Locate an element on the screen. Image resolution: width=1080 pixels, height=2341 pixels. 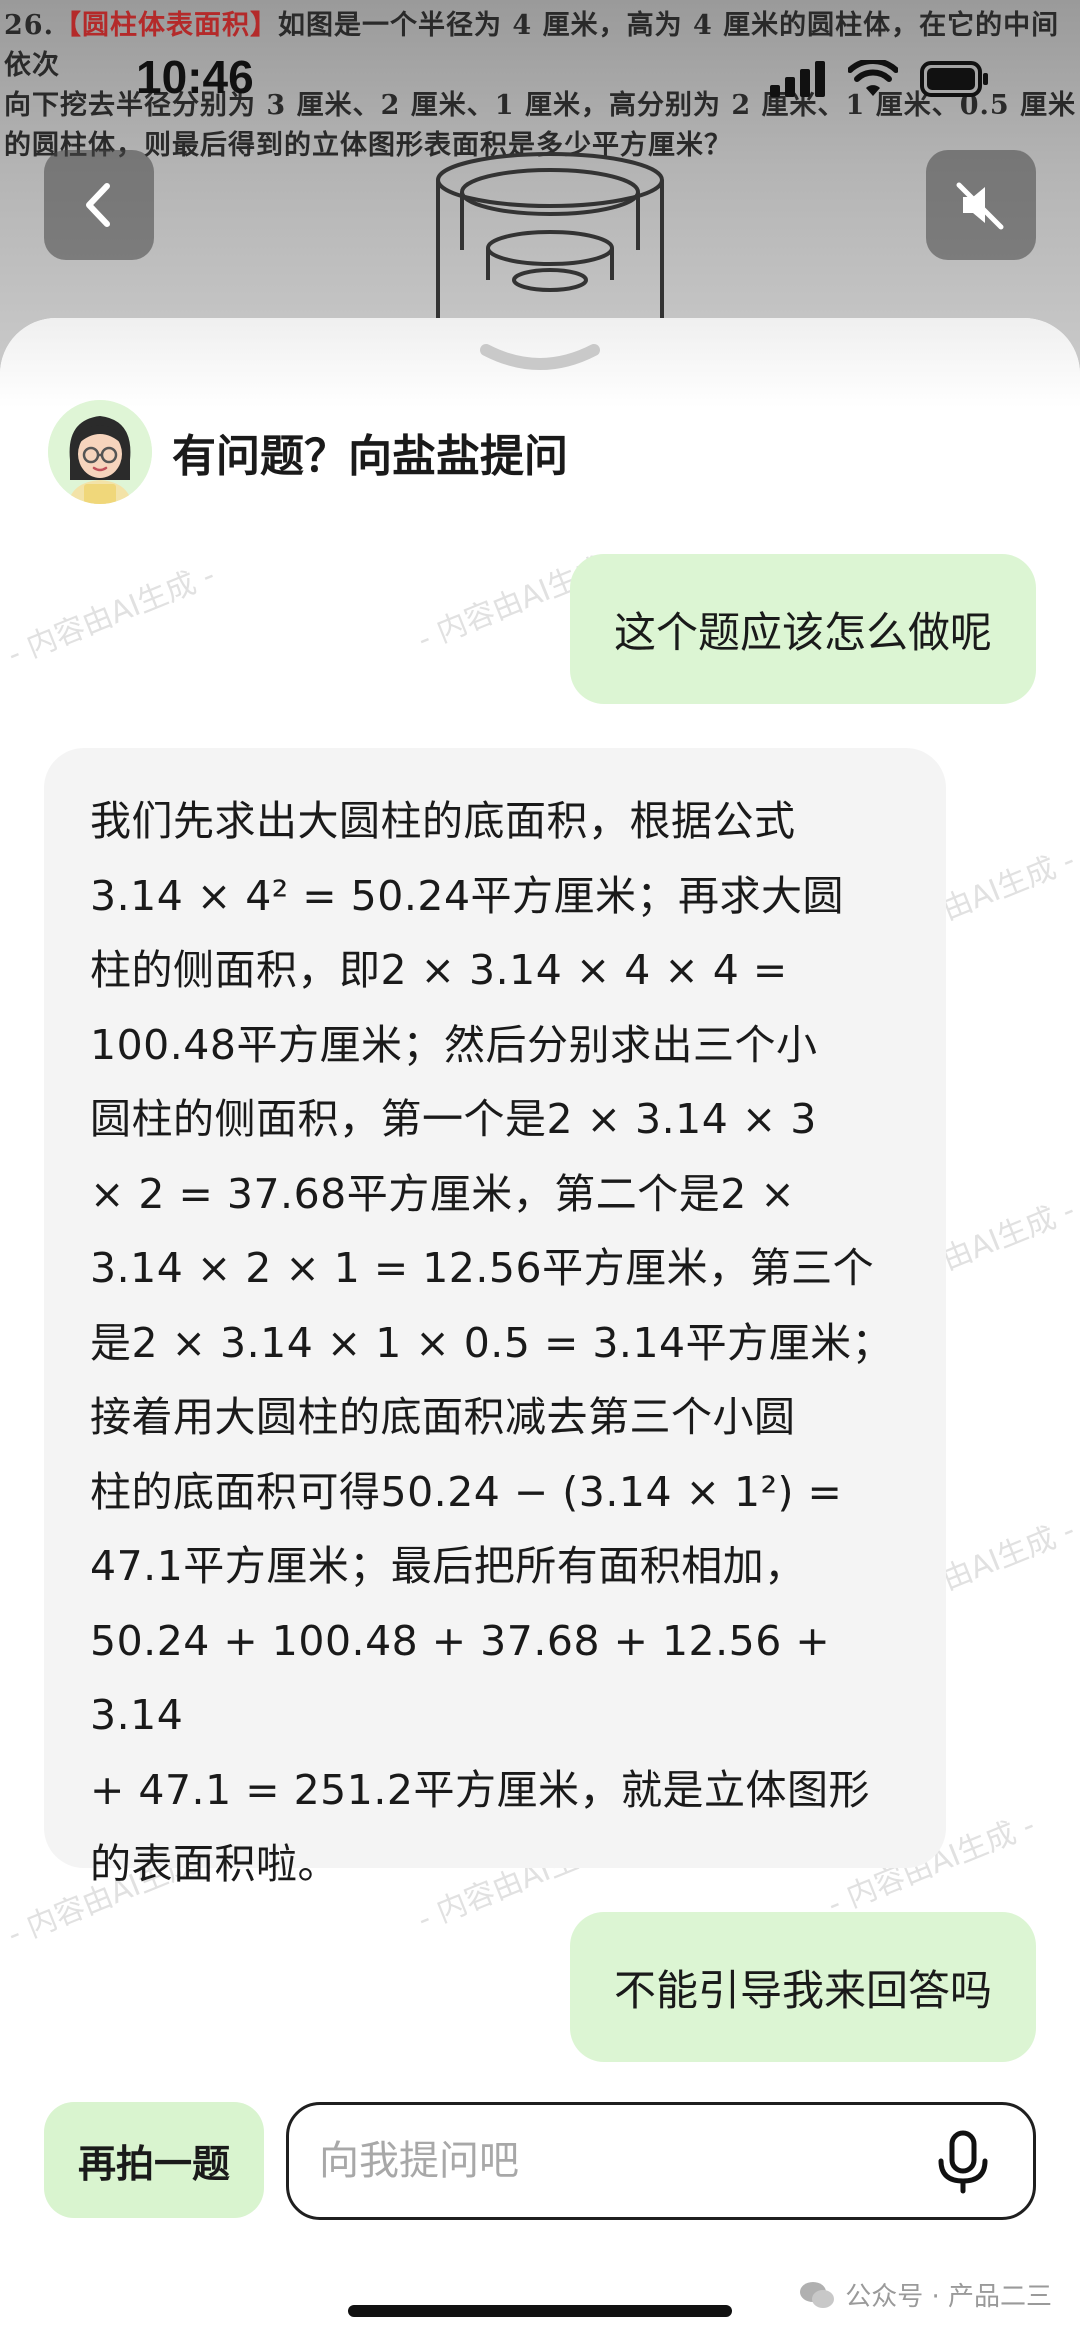
ai-message-line: 是2 × 3.14 × 1 × 0.5 = 3.14平方厘米； is located at coordinates (492, 1342).